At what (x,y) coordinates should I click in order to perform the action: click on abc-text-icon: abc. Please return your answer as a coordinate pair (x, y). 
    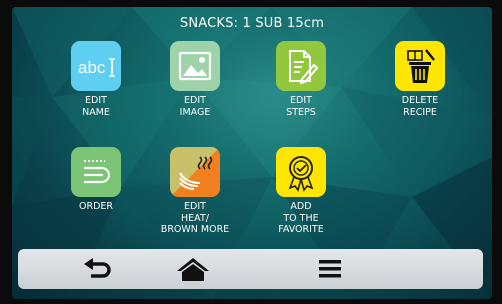
    Looking at the image, I should click on (96, 66).